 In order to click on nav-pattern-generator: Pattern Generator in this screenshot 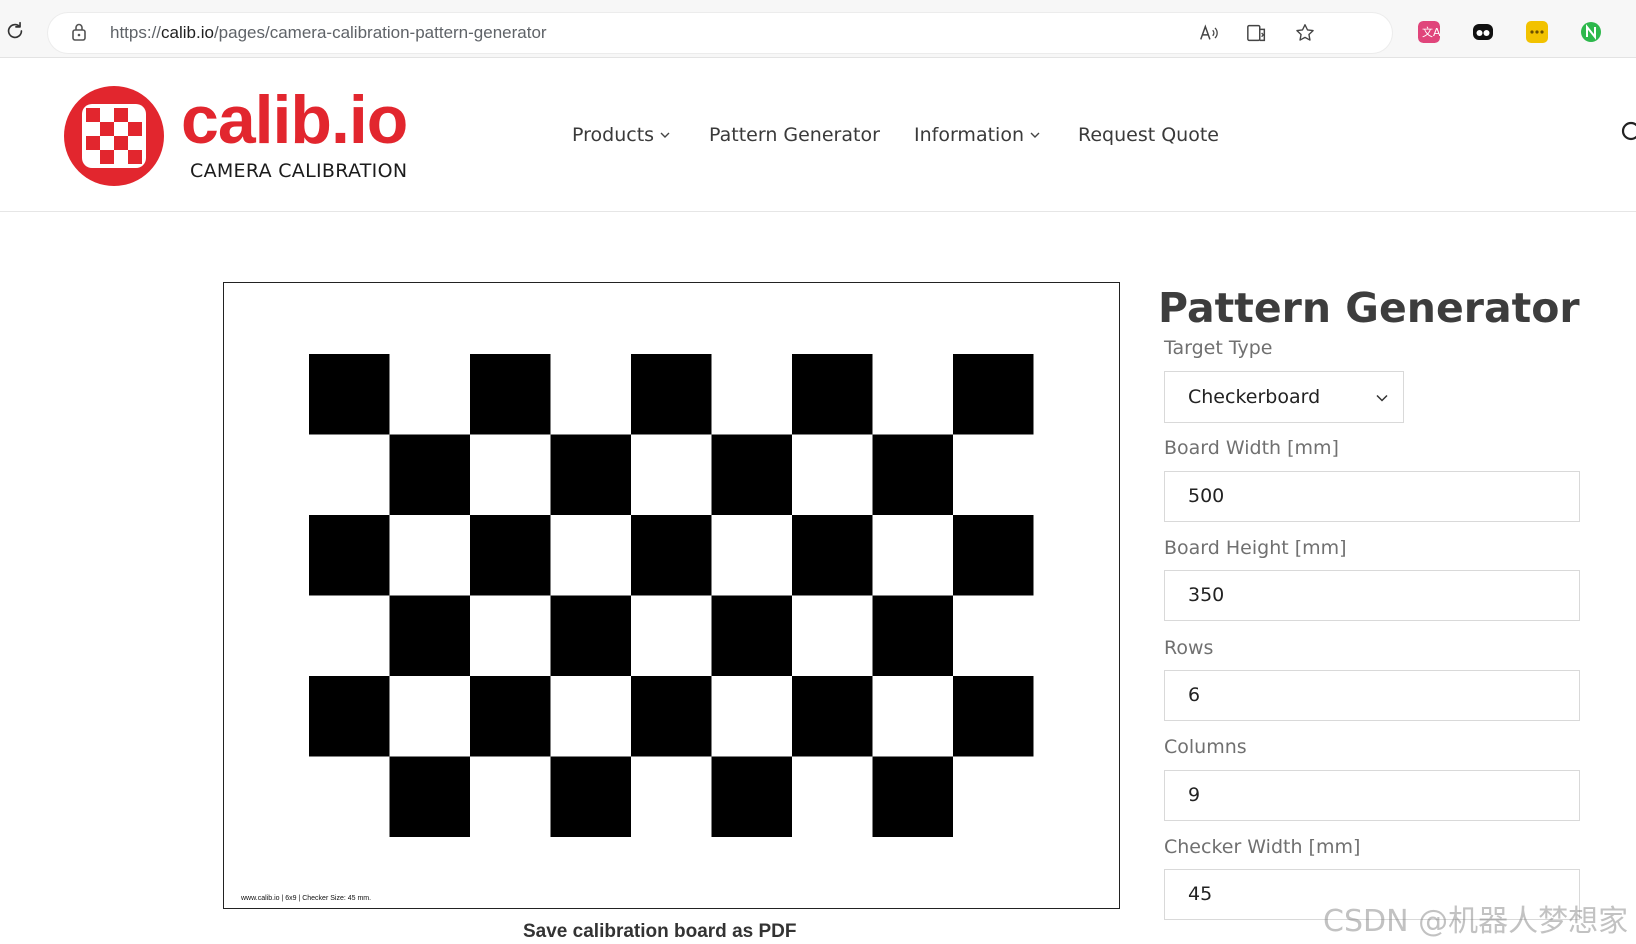, I will do `click(794, 135)`.